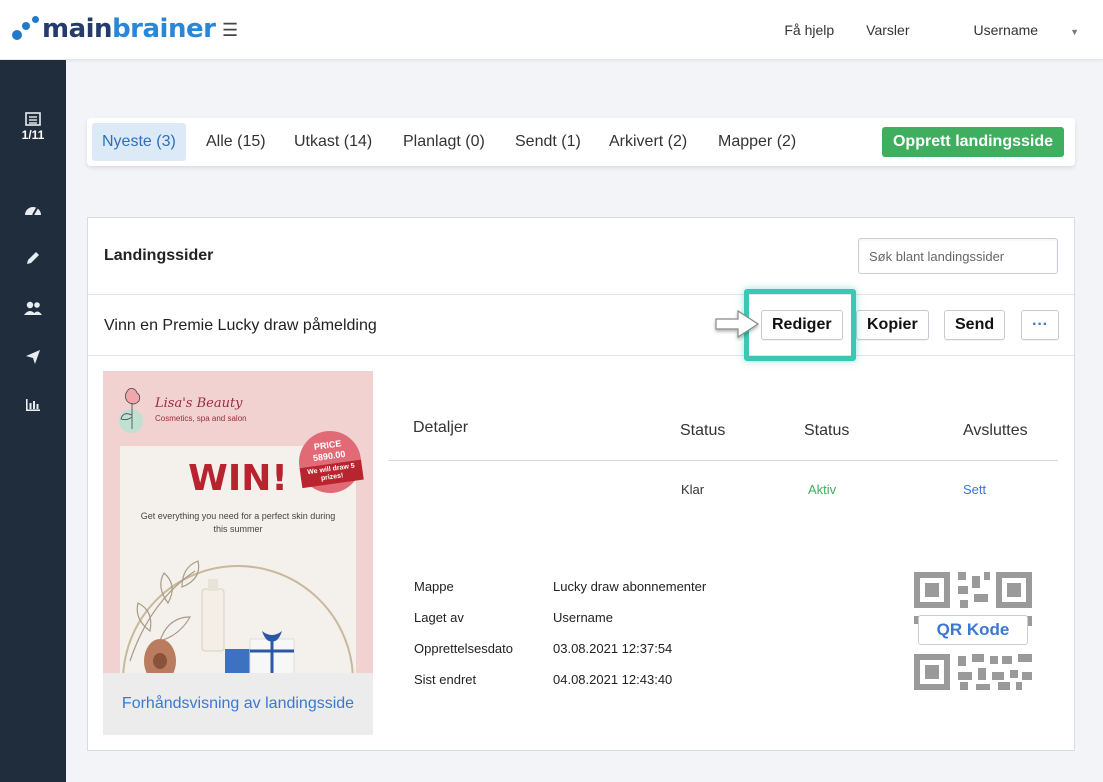 The image size is (1103, 782). What do you see at coordinates (827, 430) in the screenshot?
I see `status-header-2: Status` at bounding box center [827, 430].